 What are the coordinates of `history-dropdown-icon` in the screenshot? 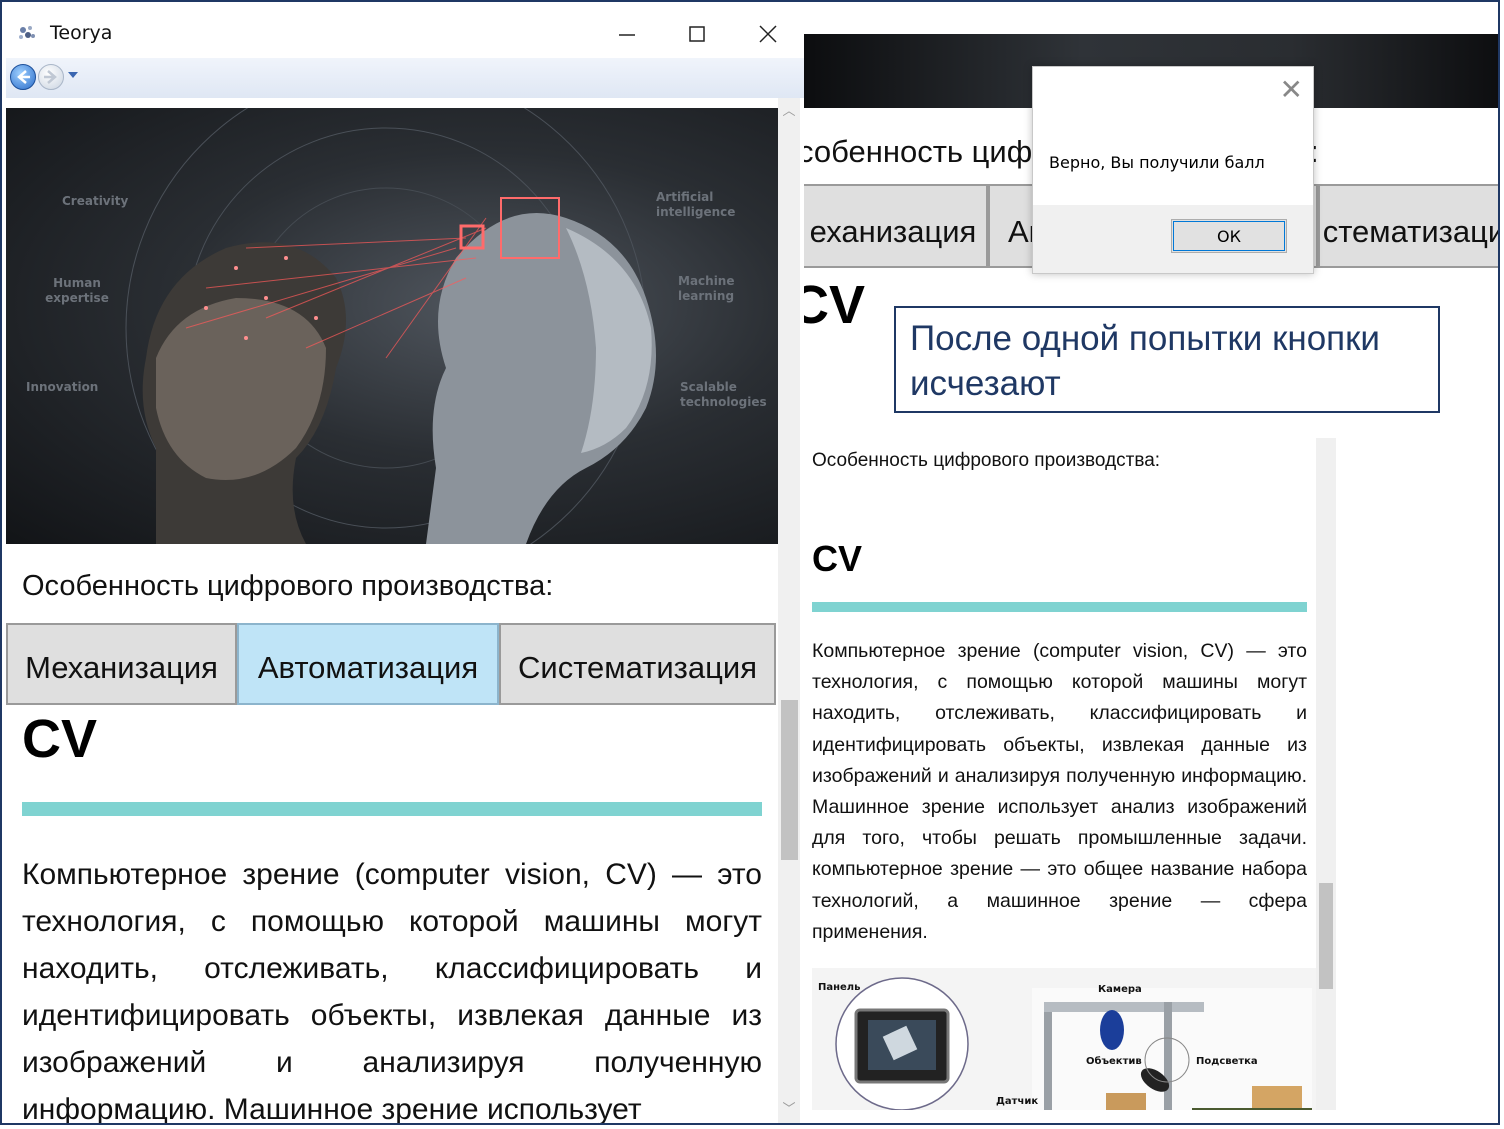 It's located at (73, 75).